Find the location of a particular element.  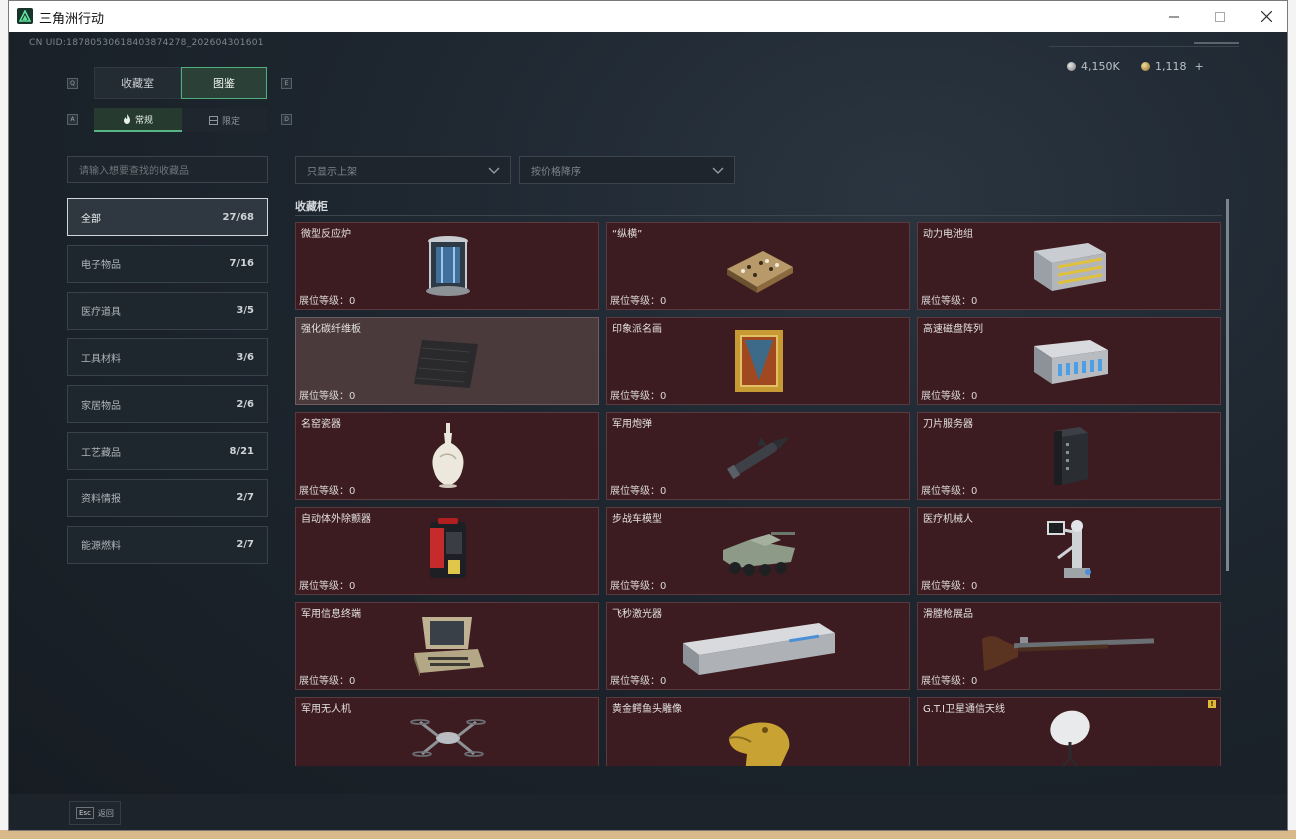

category-label: 工具材料 is located at coordinates (101, 359).